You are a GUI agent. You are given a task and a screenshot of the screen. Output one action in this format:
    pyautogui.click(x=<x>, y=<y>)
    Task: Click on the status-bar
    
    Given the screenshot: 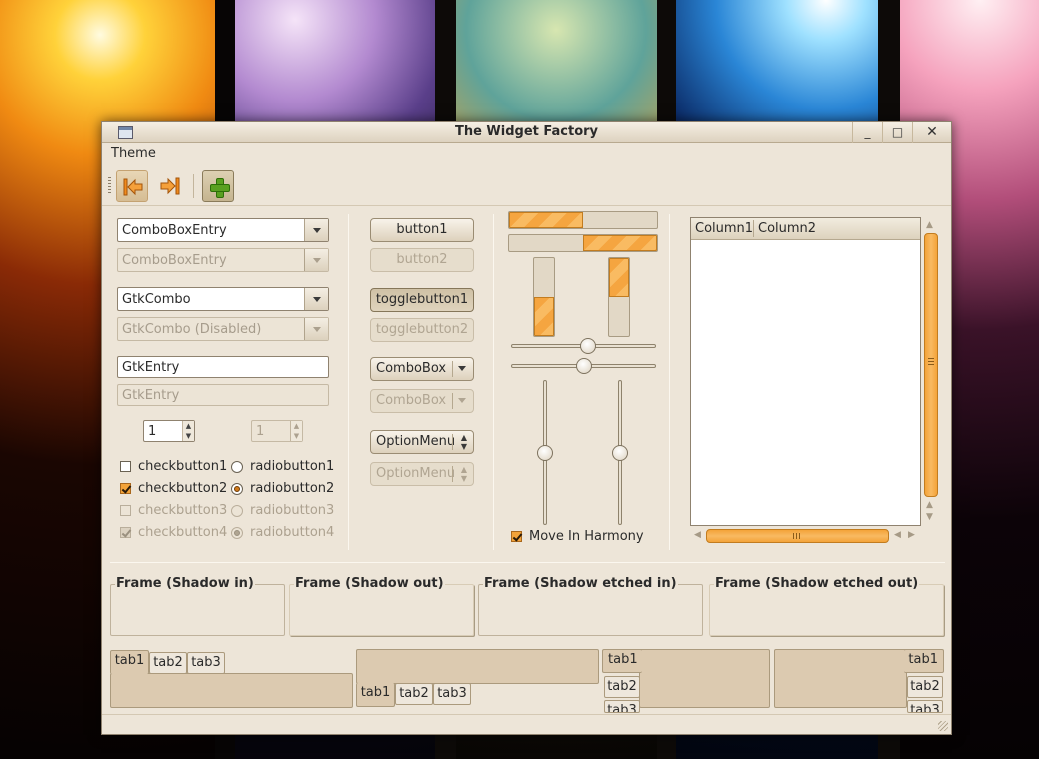 What is the action you would take?
    pyautogui.click(x=526, y=724)
    